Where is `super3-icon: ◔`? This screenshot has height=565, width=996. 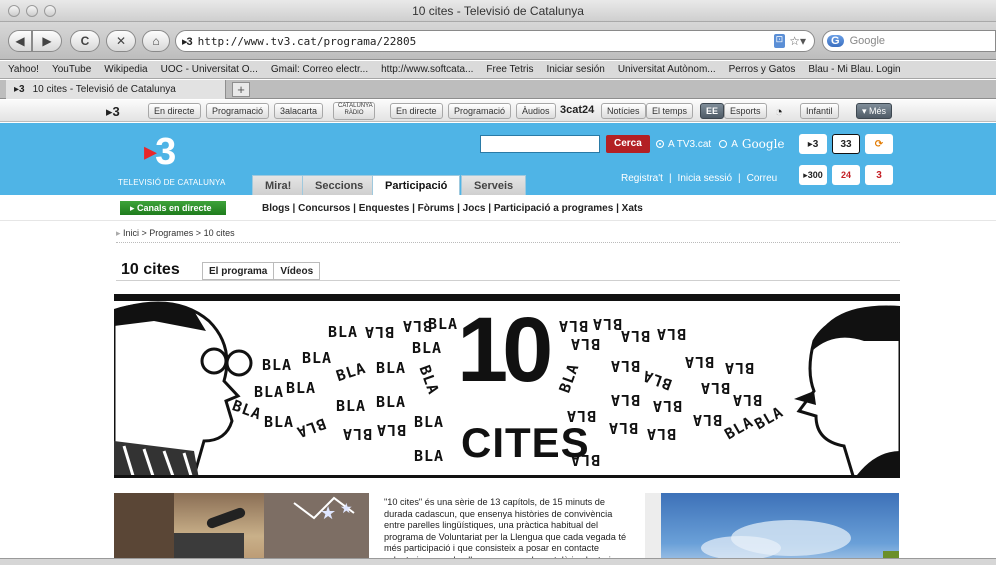 super3-icon: ◔ is located at coordinates (779, 111).